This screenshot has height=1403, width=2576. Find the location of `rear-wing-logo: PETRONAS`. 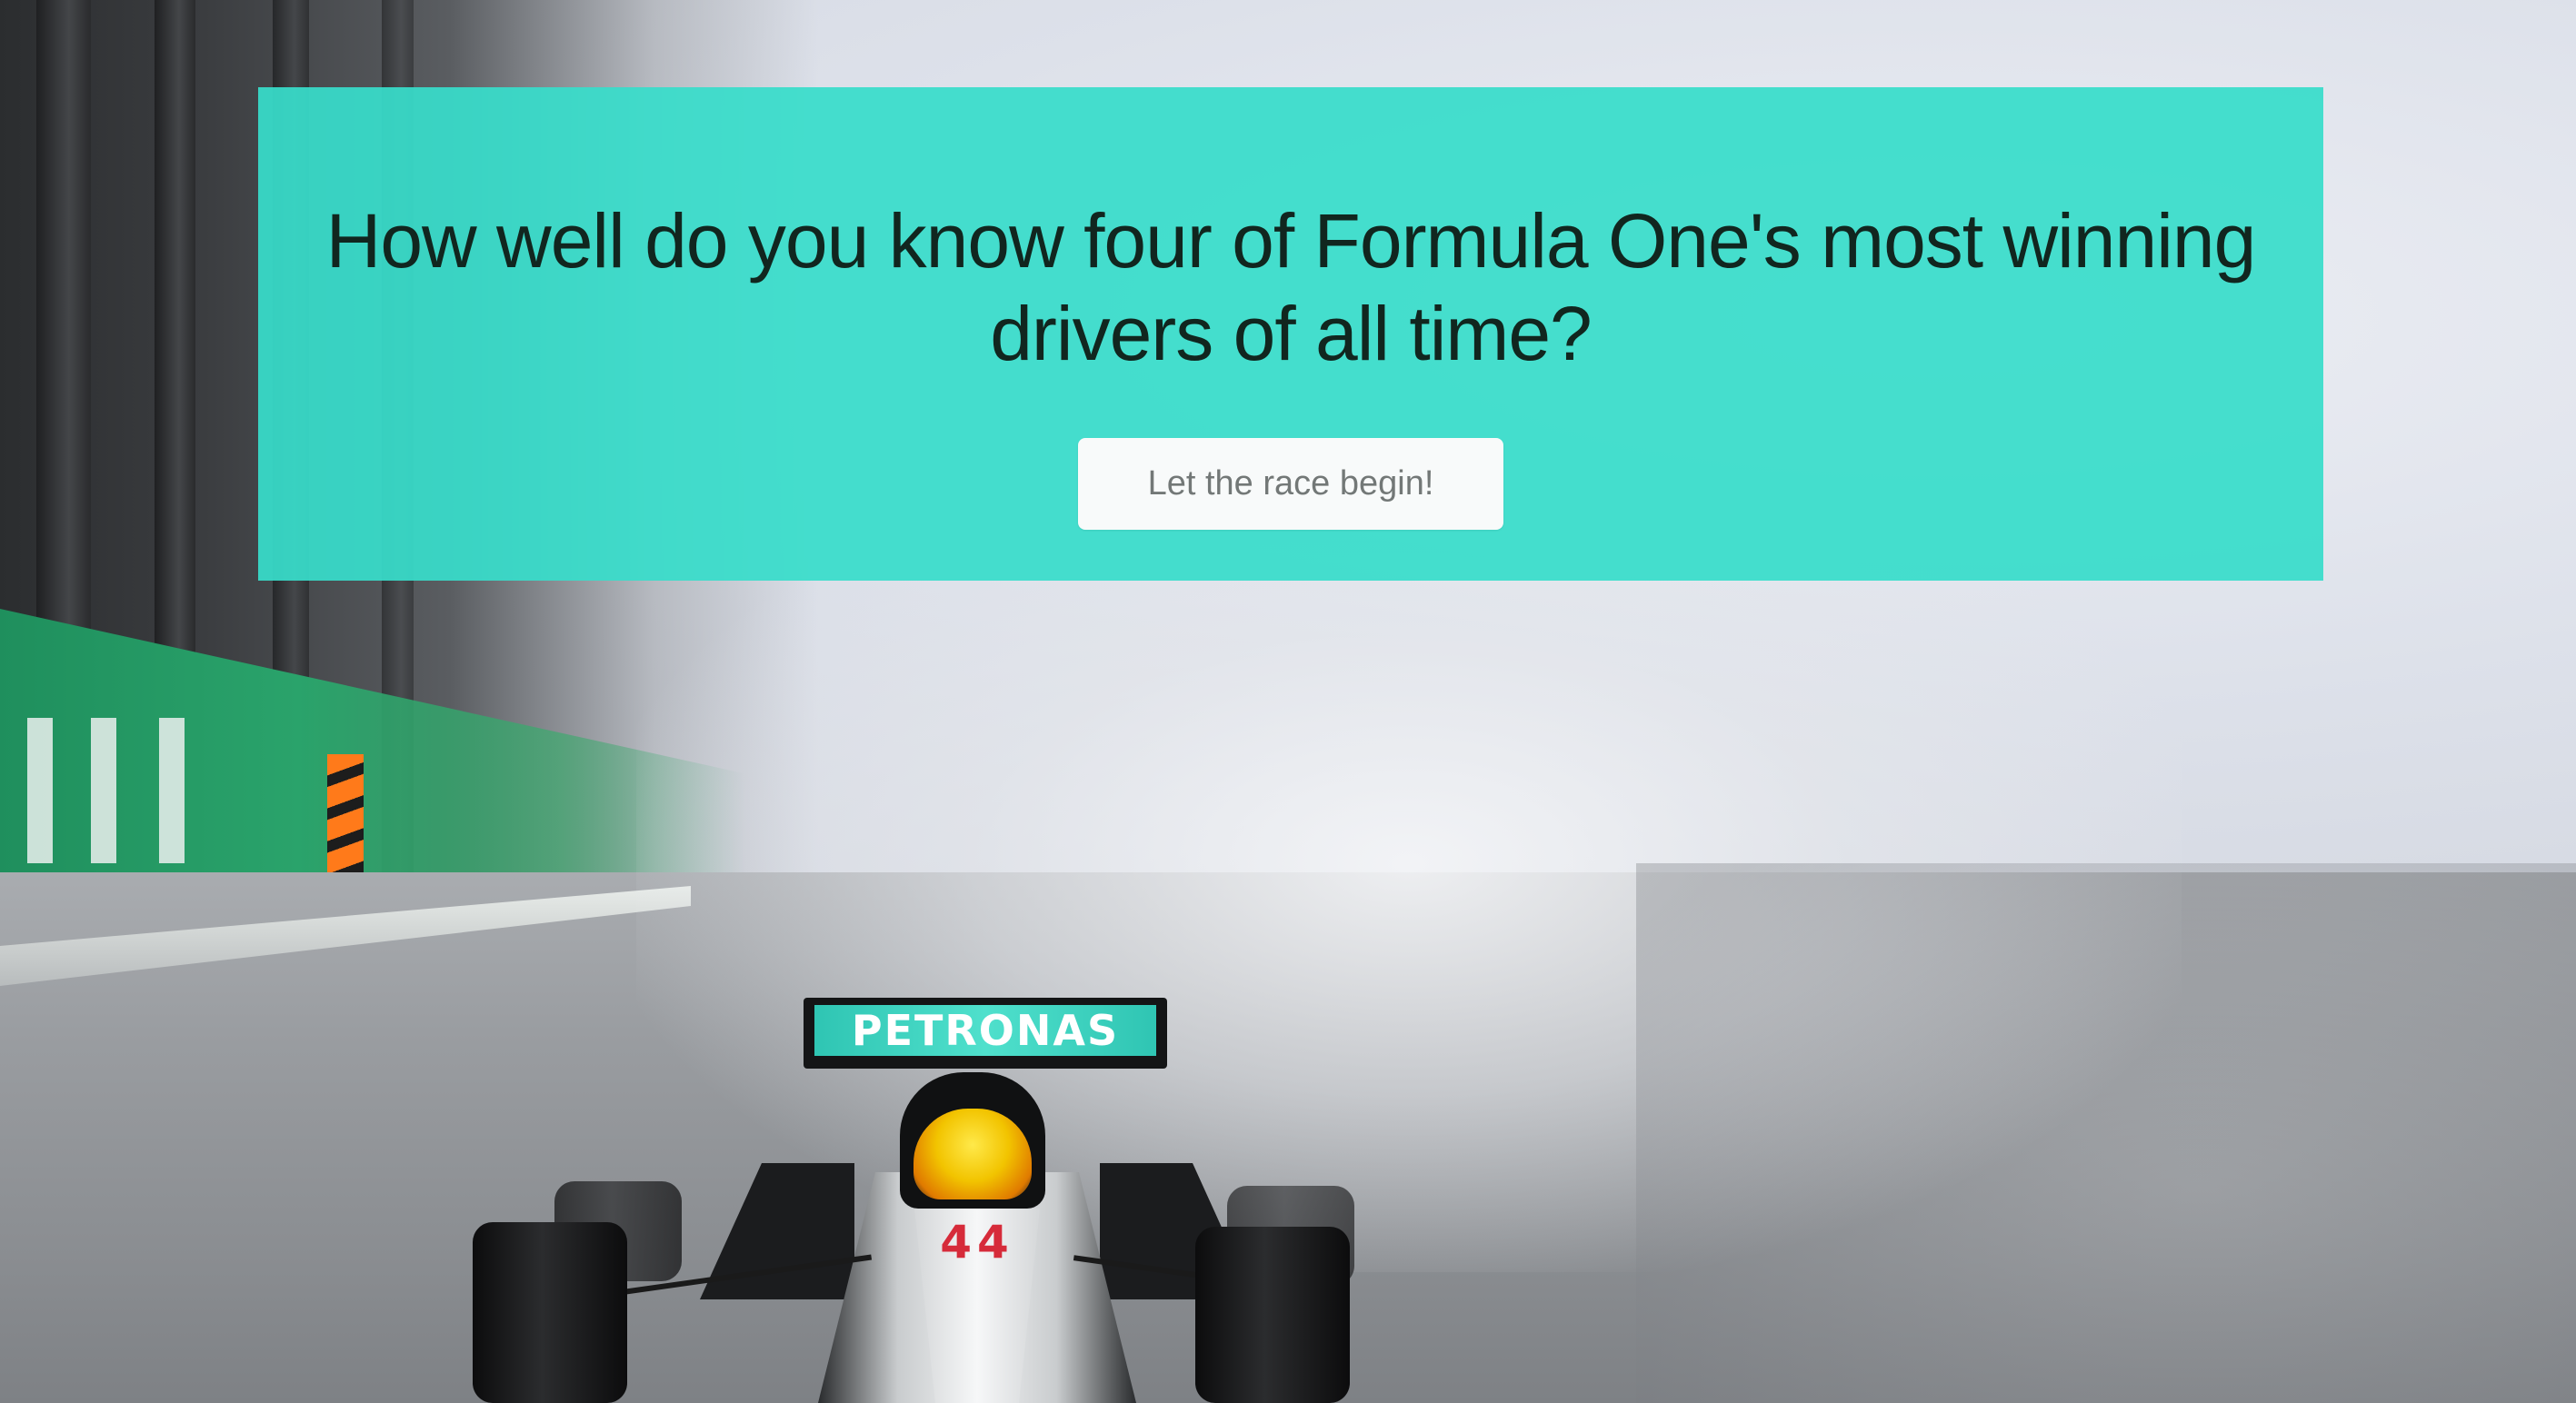

rear-wing-logo: PETRONAS is located at coordinates (985, 1030).